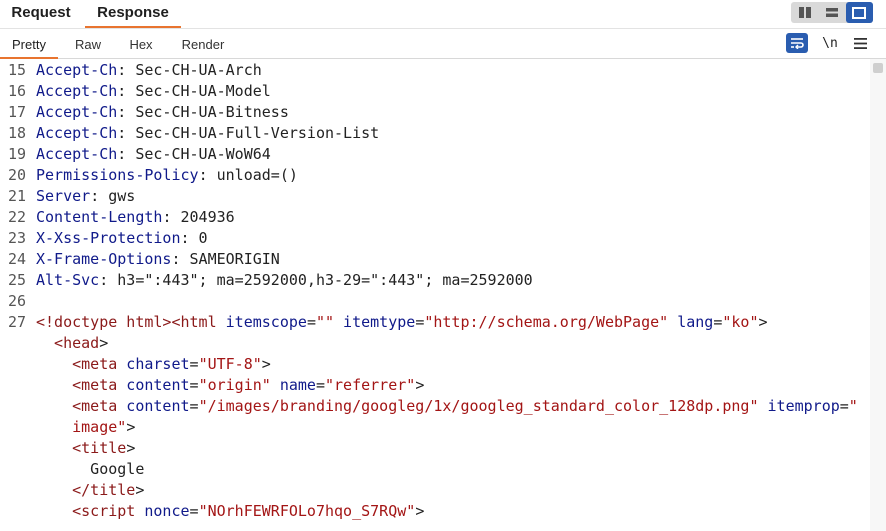 The height and width of the screenshot is (531, 886). What do you see at coordinates (16, 196) in the screenshot?
I see `line-number: 21` at bounding box center [16, 196].